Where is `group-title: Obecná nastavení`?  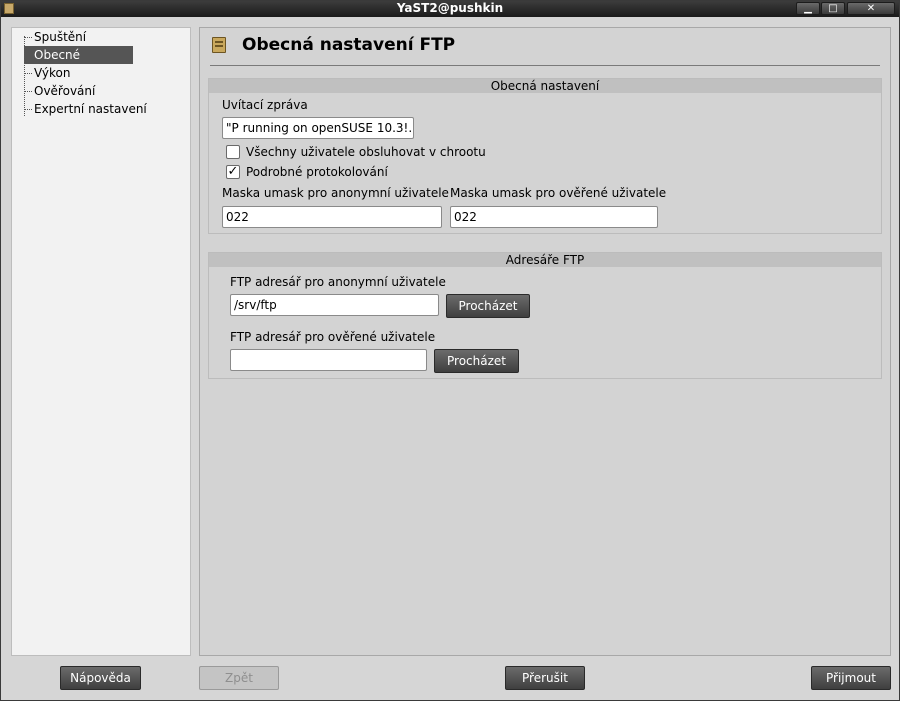
group-title: Obecná nastavení is located at coordinates (545, 86).